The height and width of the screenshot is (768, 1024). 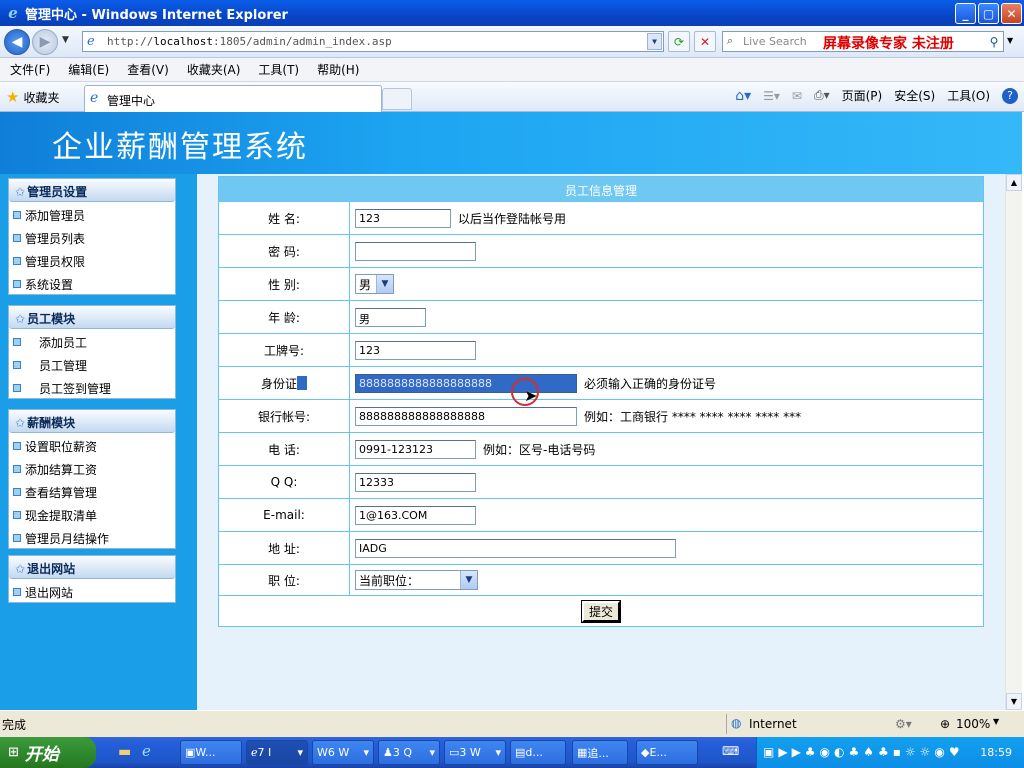 I want to click on zone-text: Internet, so click(x=773, y=724).